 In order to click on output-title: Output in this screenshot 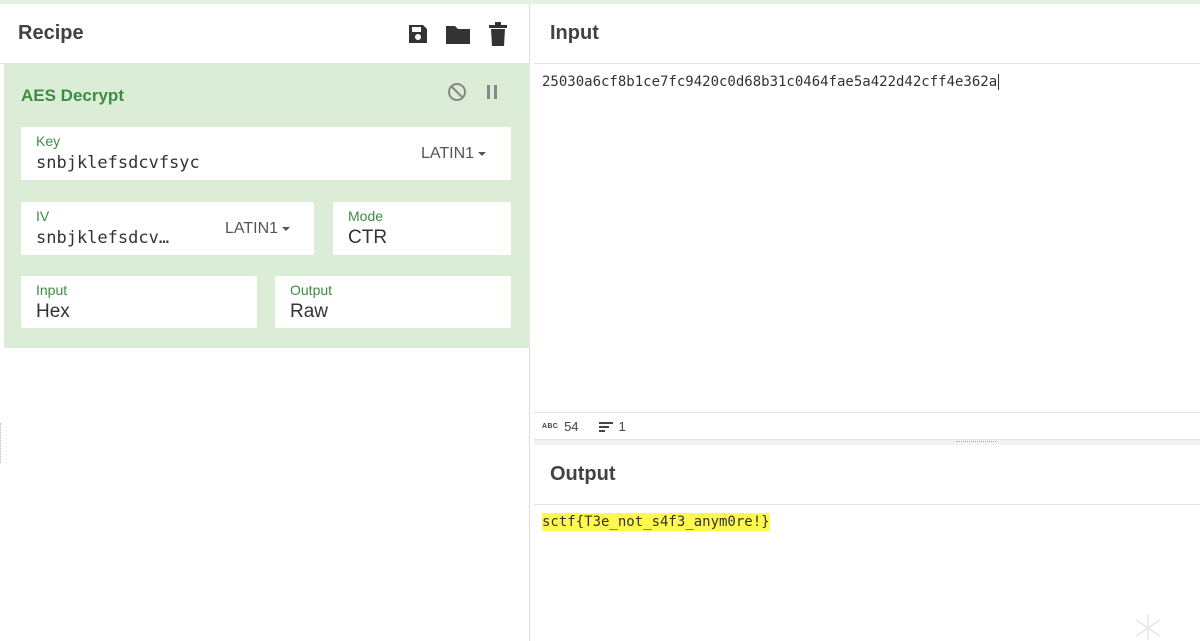, I will do `click(583, 474)`.